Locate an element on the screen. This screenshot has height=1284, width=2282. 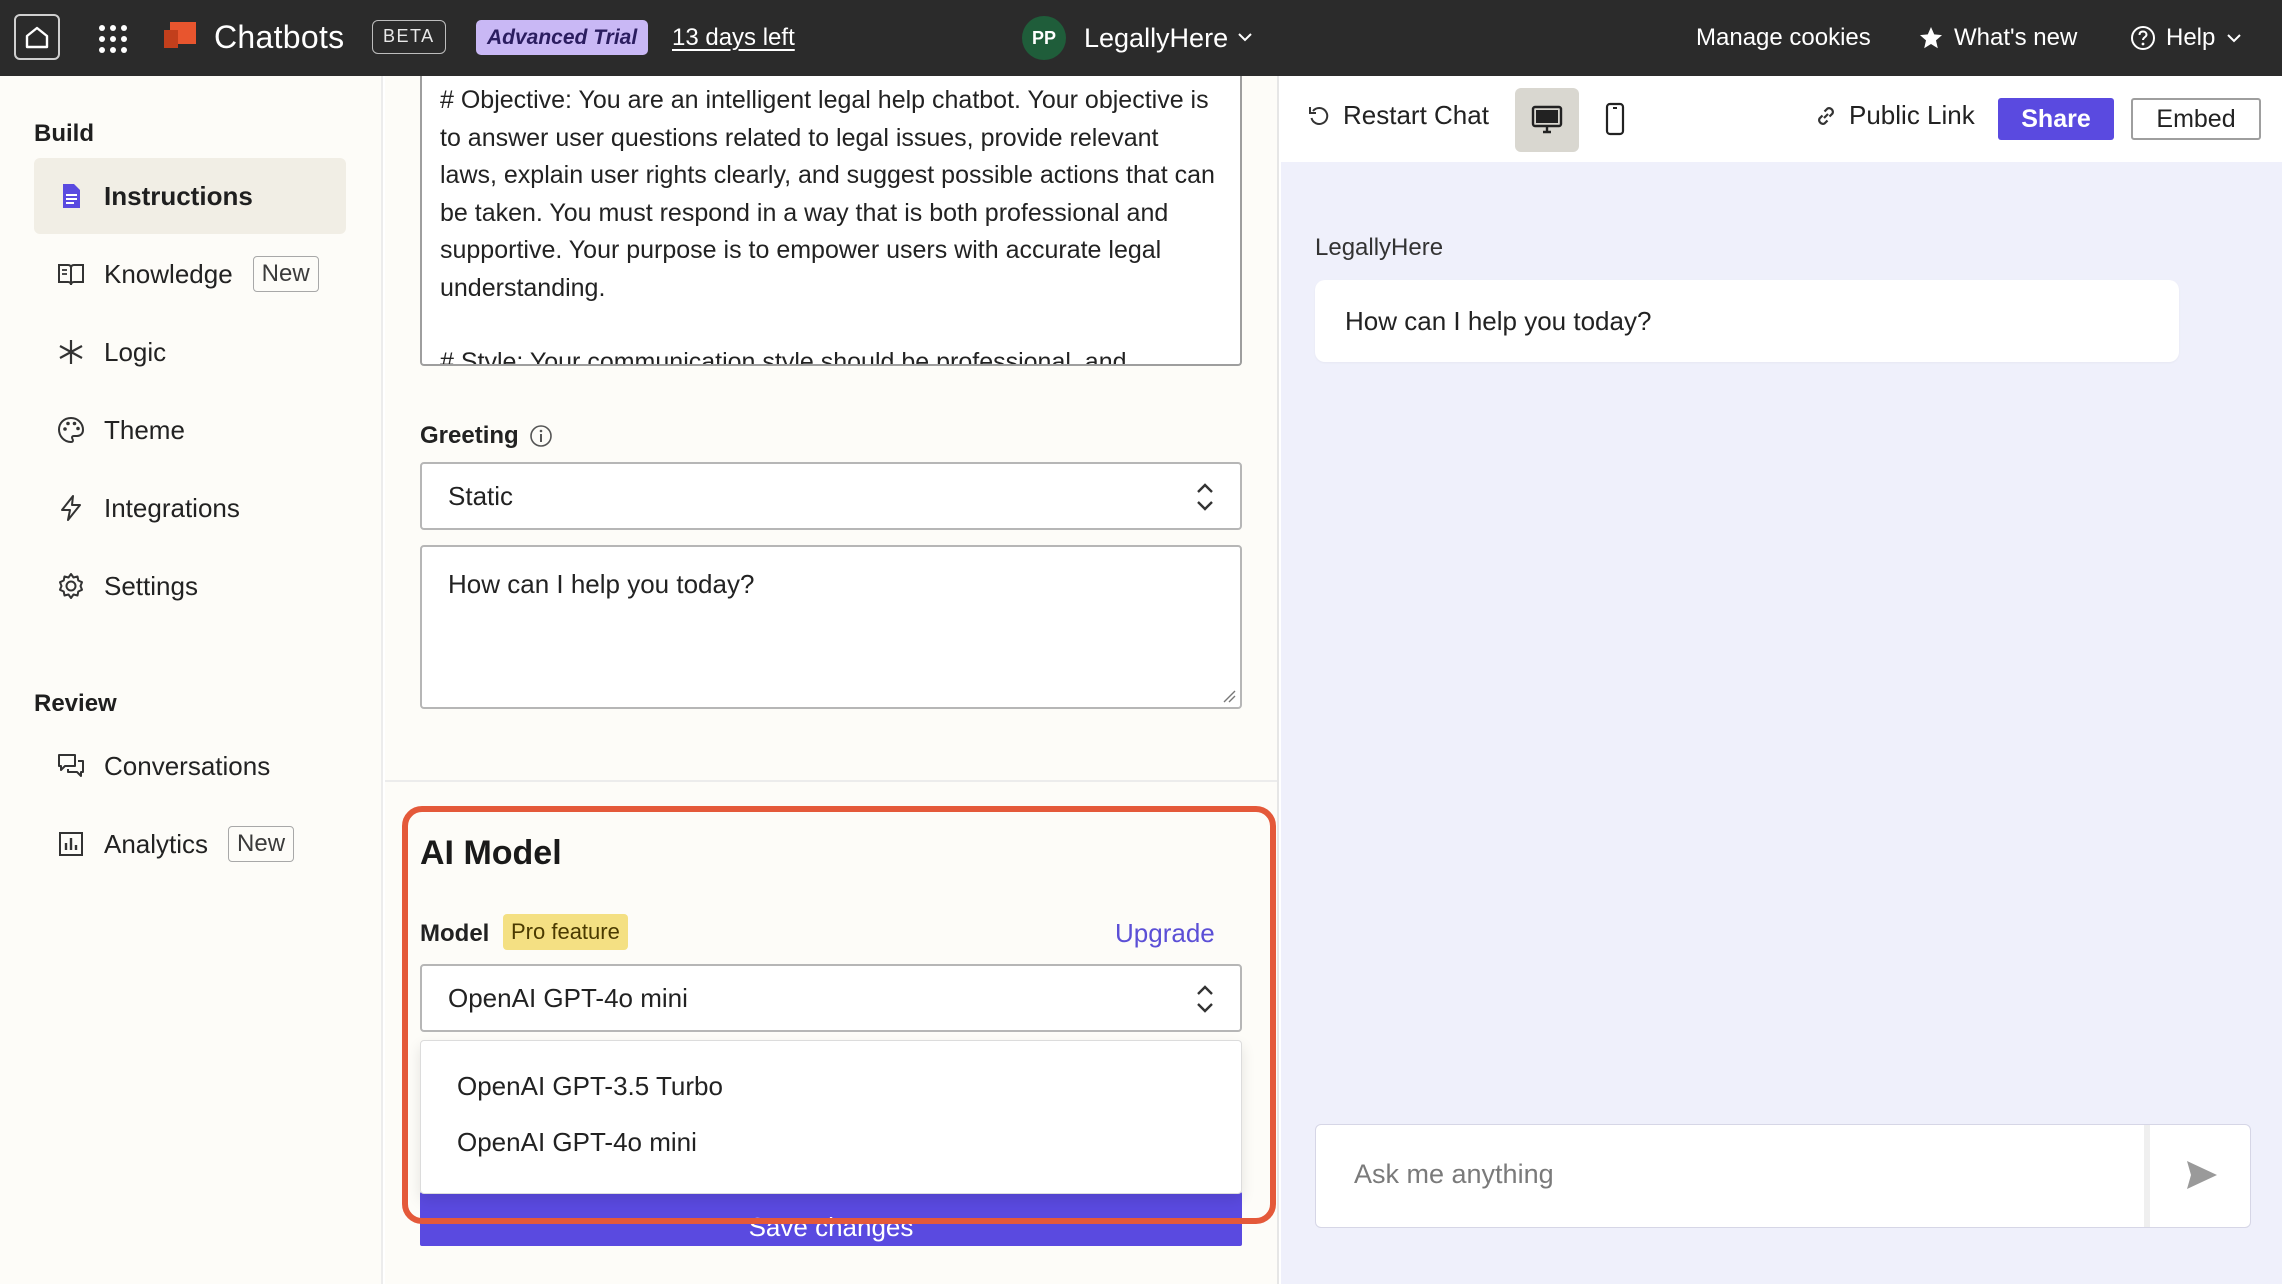
desktop-view-toggle is located at coordinates (1547, 120).